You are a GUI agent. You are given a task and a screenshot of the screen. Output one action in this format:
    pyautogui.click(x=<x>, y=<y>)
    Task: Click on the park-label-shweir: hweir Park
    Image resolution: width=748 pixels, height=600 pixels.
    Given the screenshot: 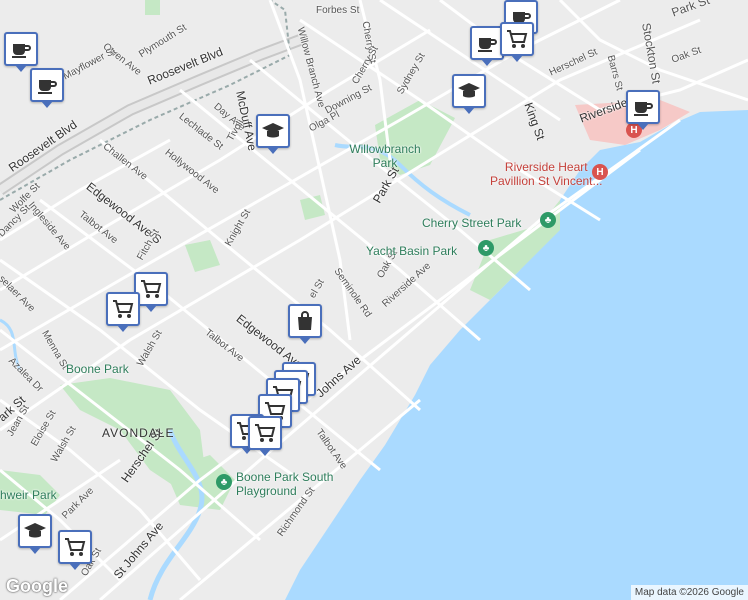 What is the action you would take?
    pyautogui.click(x=28, y=495)
    